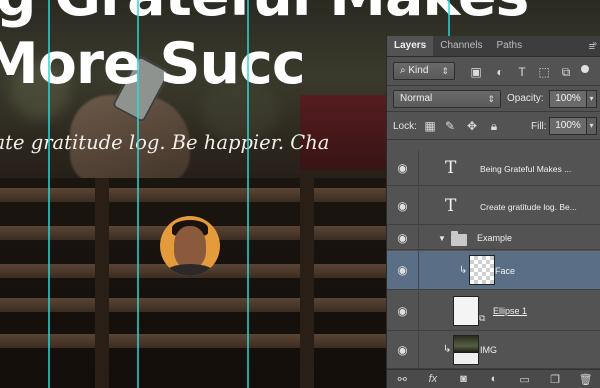 The height and width of the screenshot is (388, 600). What do you see at coordinates (500, 72) in the screenshot?
I see `adjustment-filter-icon: ◐` at bounding box center [500, 72].